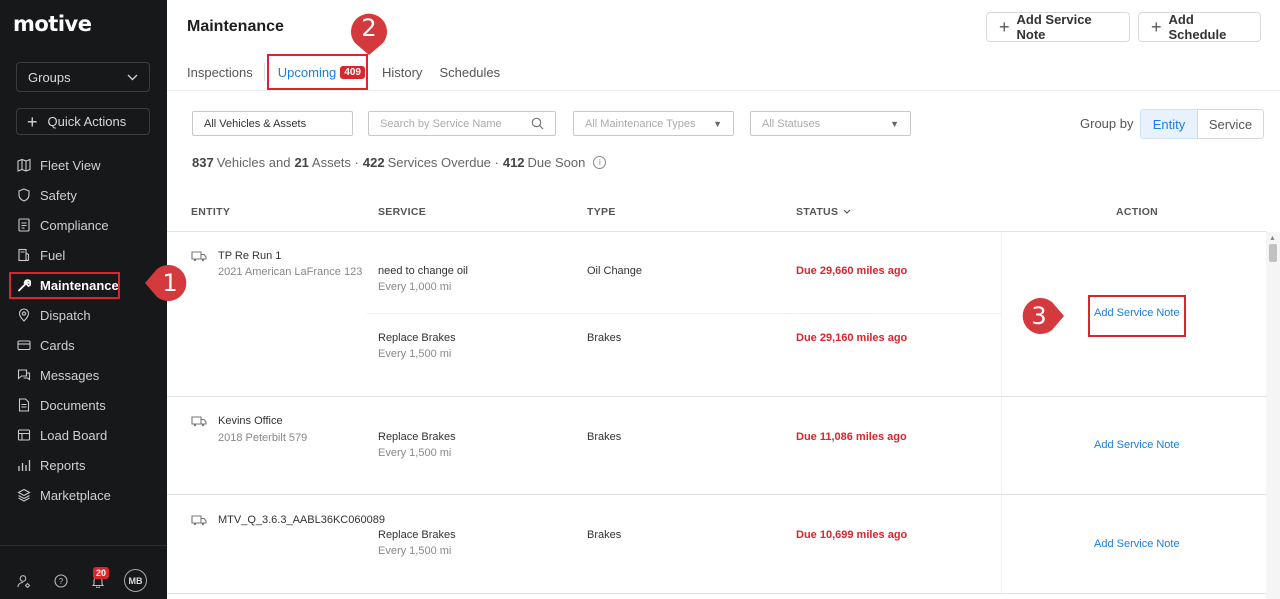  Describe the element at coordinates (135, 580) in the screenshot. I see `avatar: MB` at that location.